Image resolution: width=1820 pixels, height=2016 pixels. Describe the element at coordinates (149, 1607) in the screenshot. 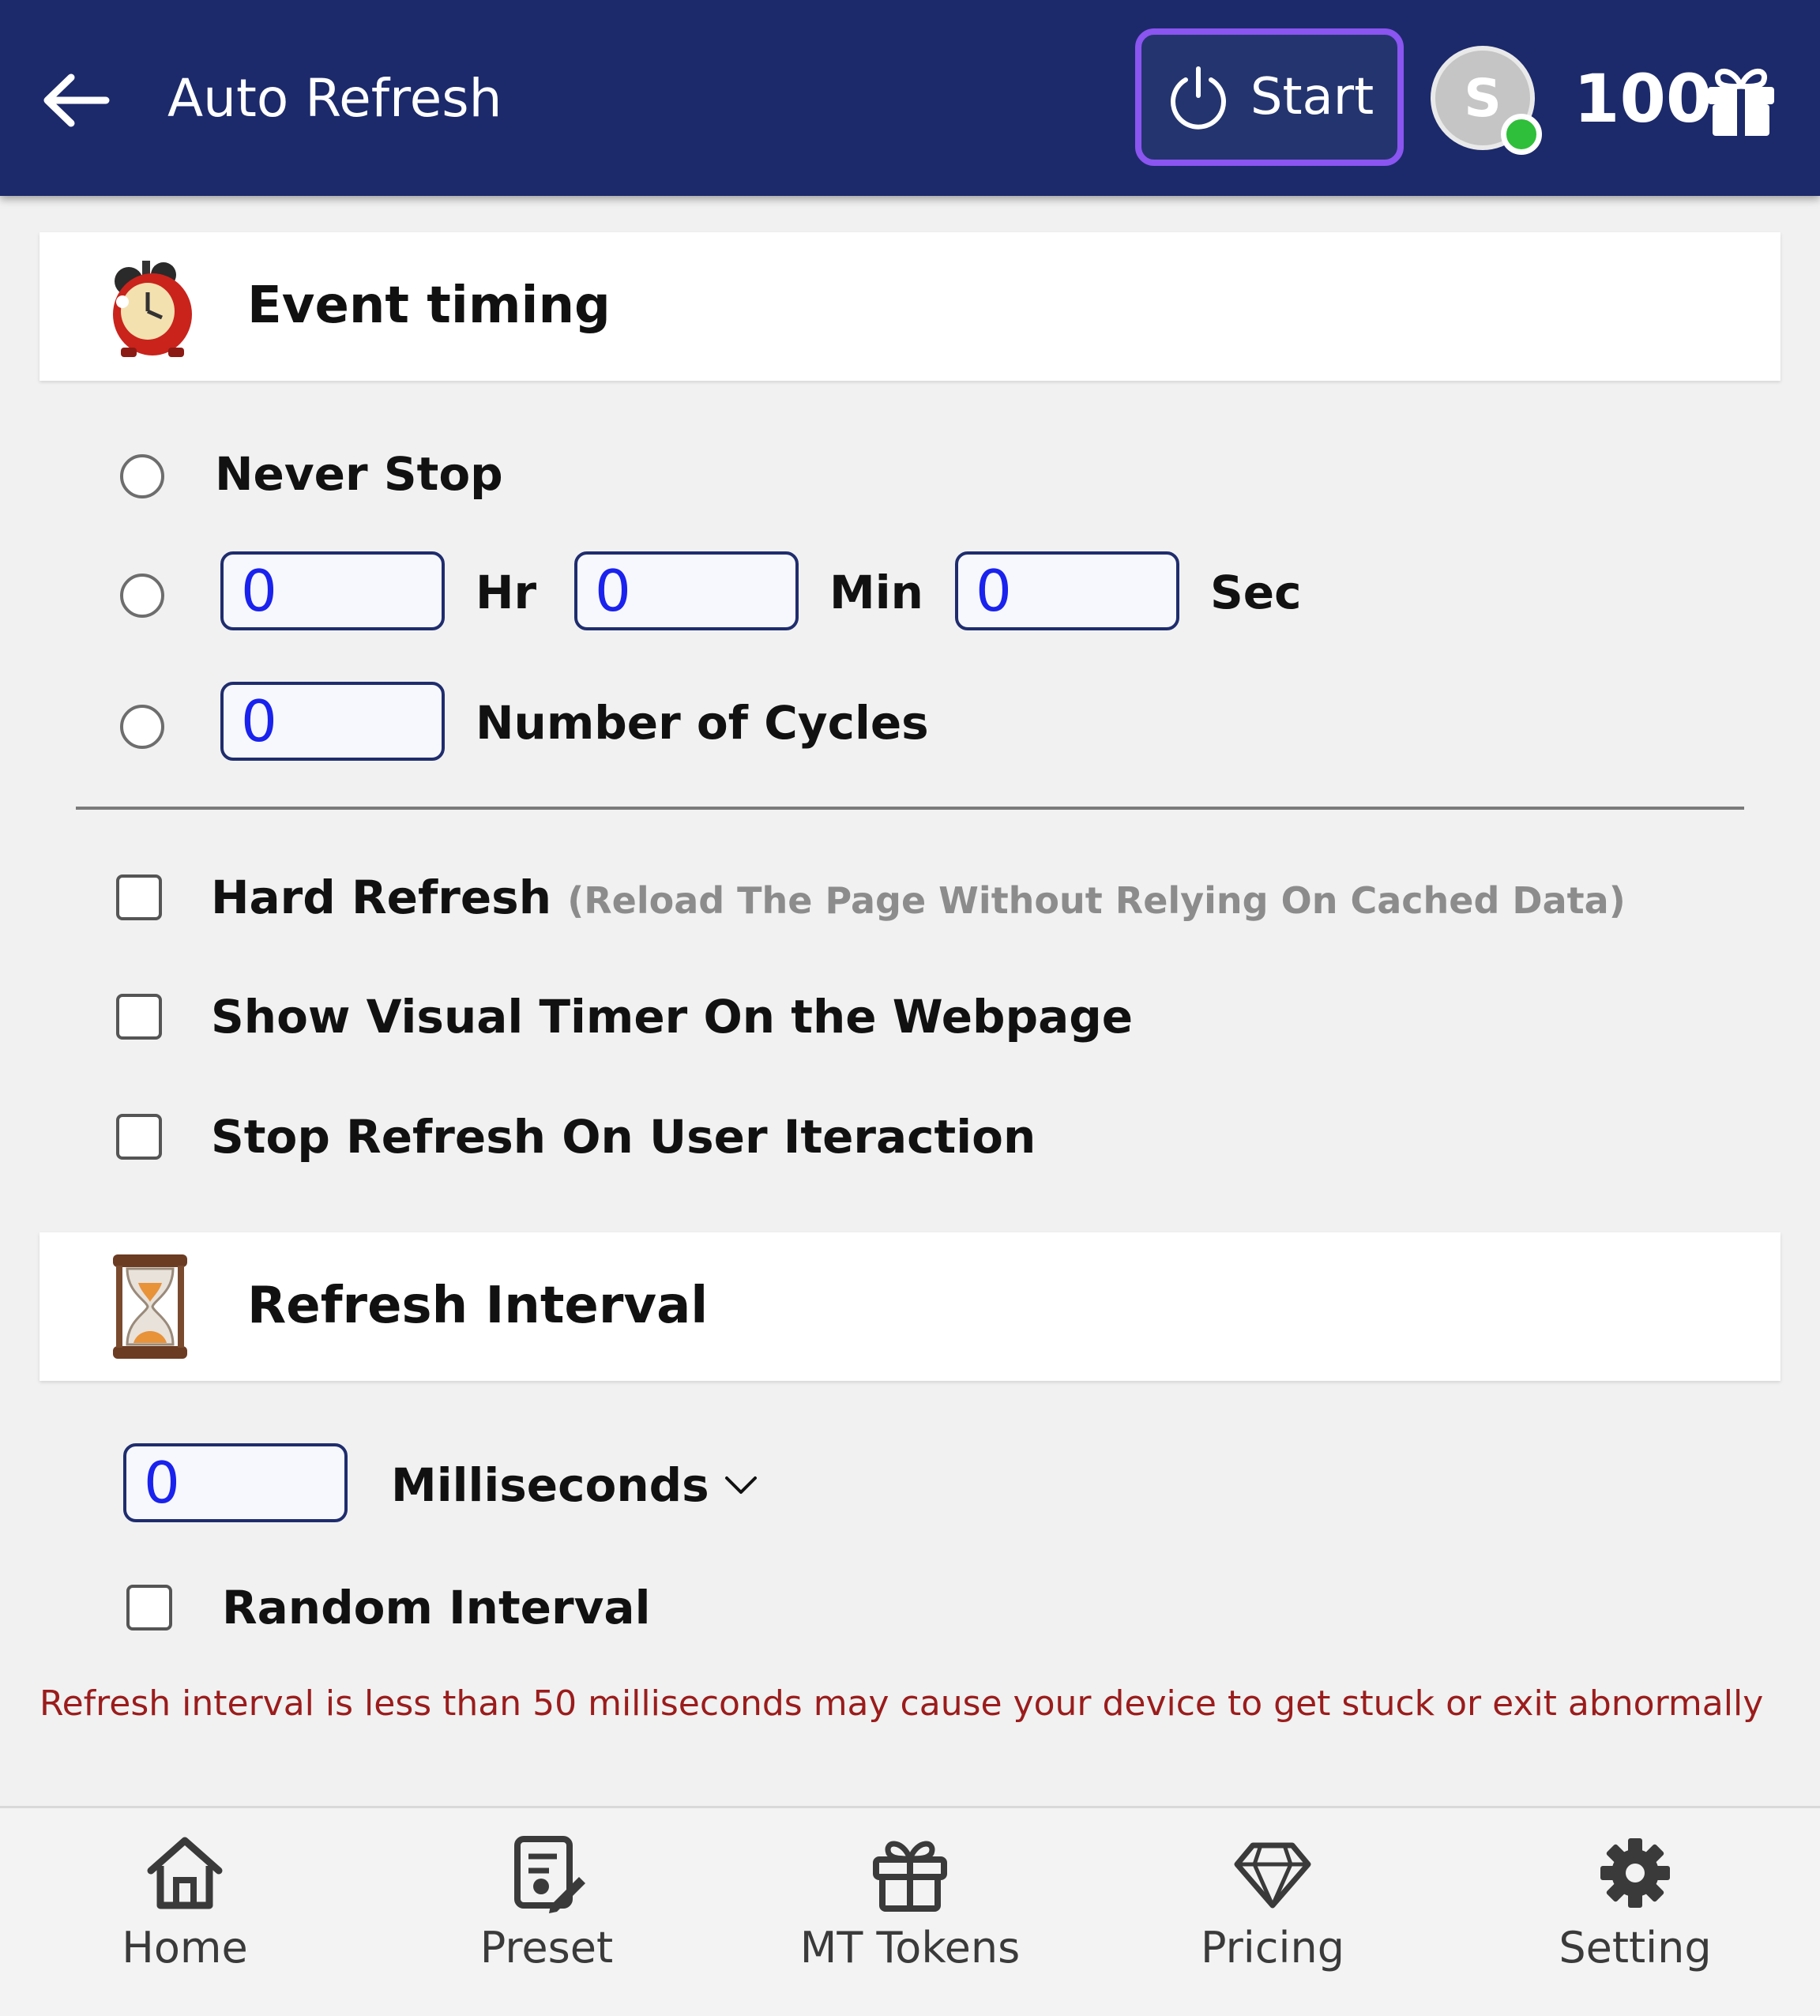

I see `random-interval-checkbox` at that location.